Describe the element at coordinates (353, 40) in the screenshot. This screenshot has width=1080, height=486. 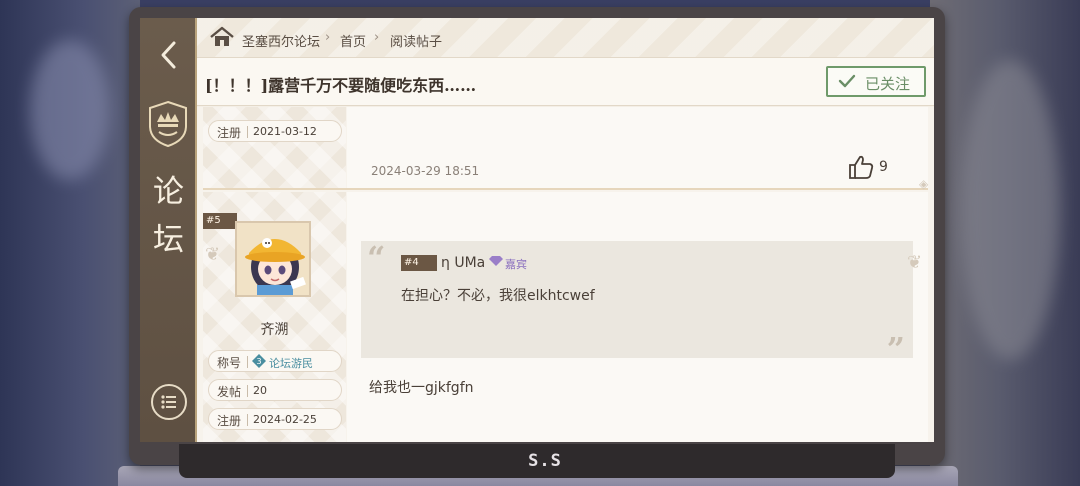
I see `breadcrumb-home: 首页` at that location.